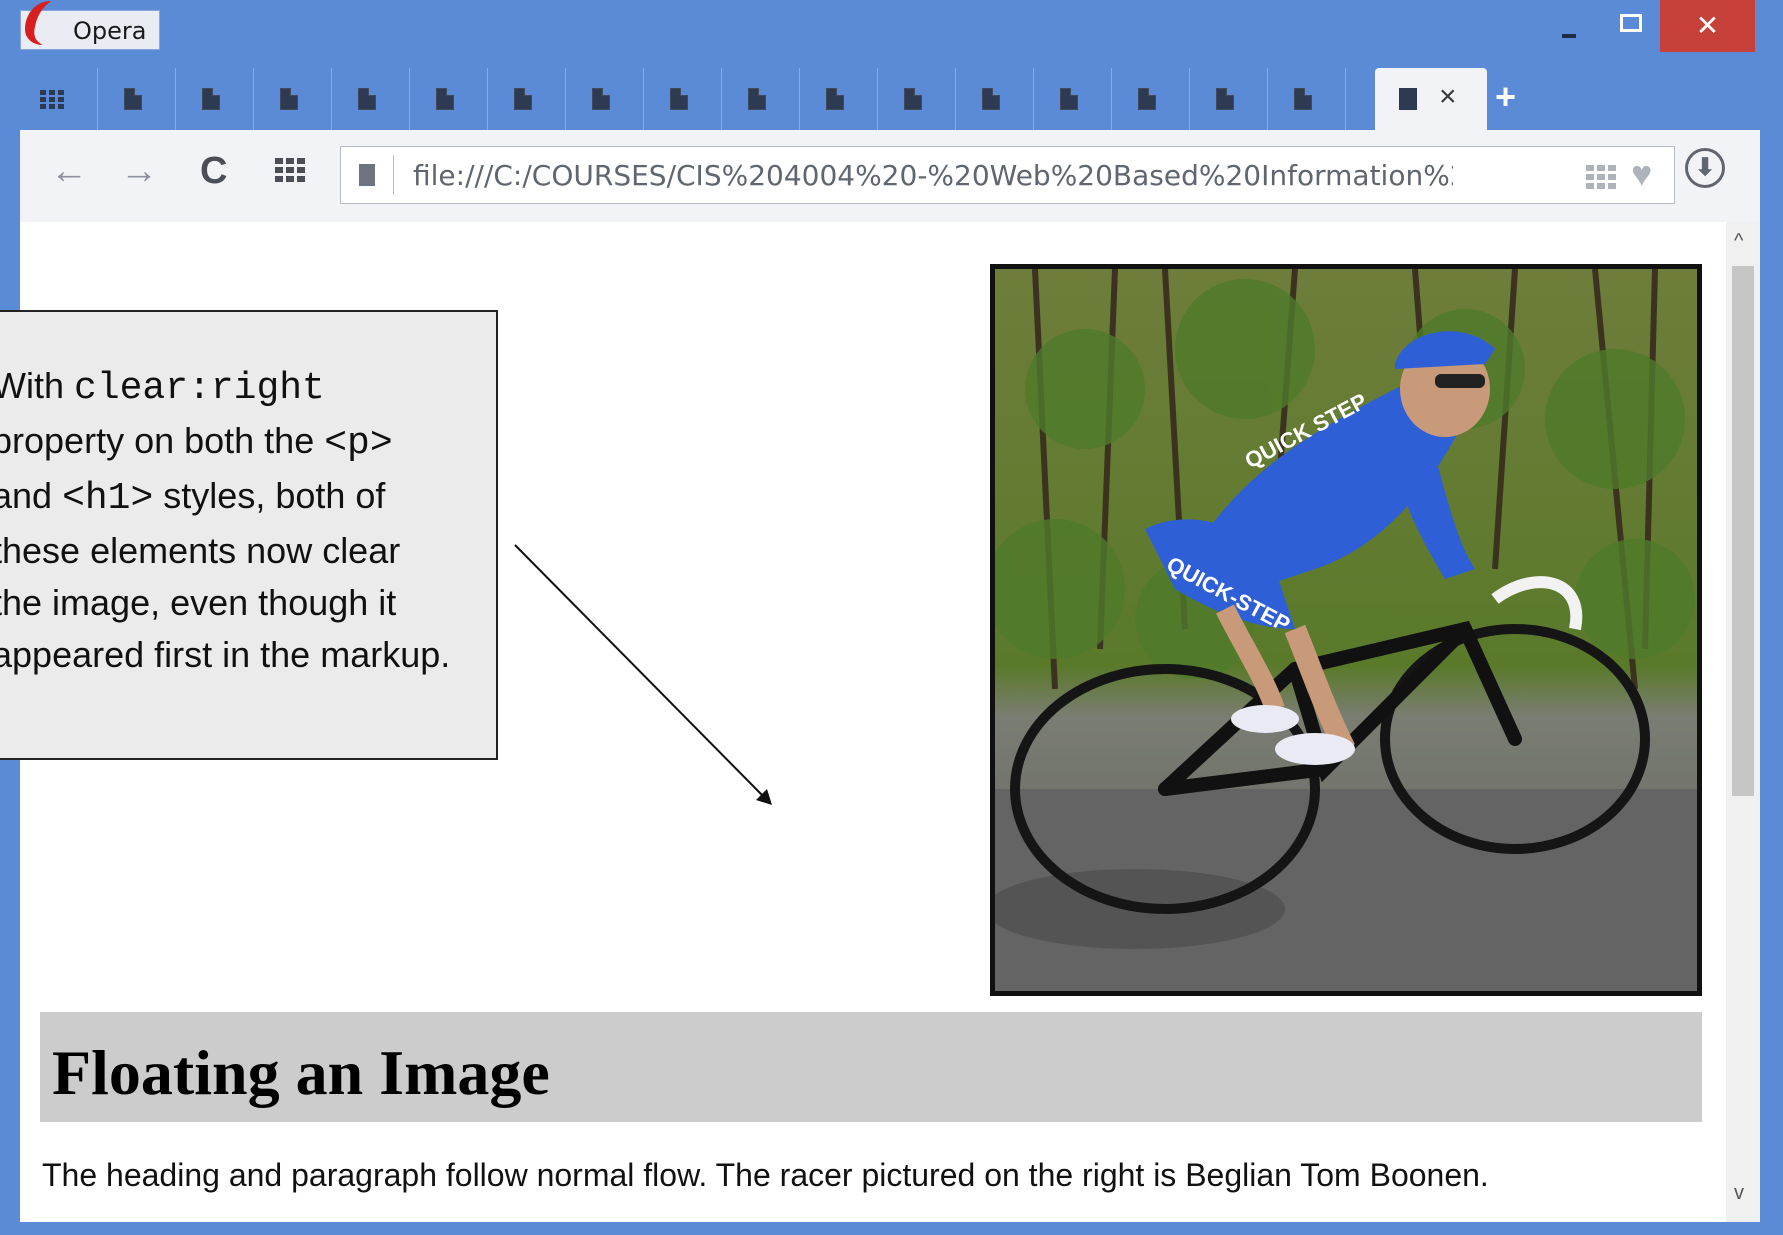 The image size is (1783, 1235). What do you see at coordinates (213, 171) in the screenshot?
I see `reload-icon: C` at bounding box center [213, 171].